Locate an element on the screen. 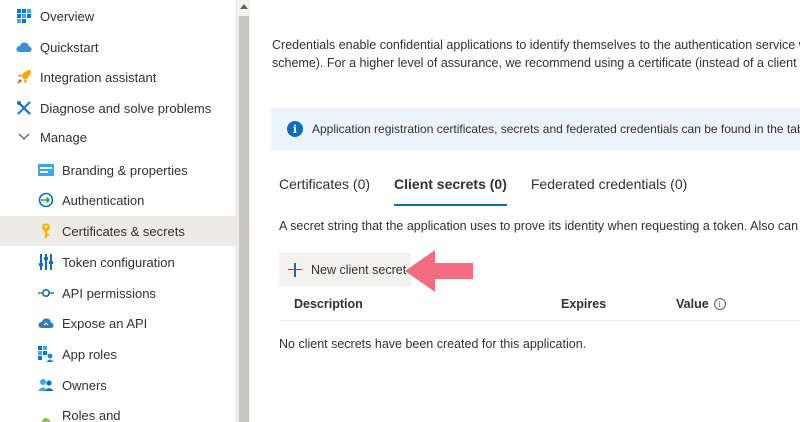  key-icon is located at coordinates (46, 231).